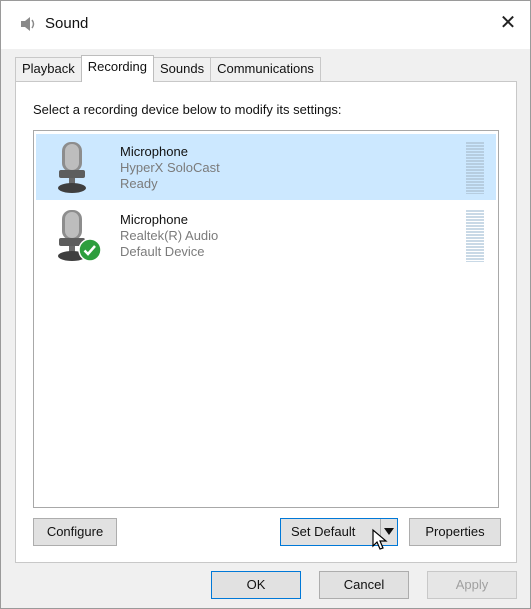 The width and height of the screenshot is (531, 609). Describe the element at coordinates (455, 532) in the screenshot. I see `properties-button: Properties` at that location.